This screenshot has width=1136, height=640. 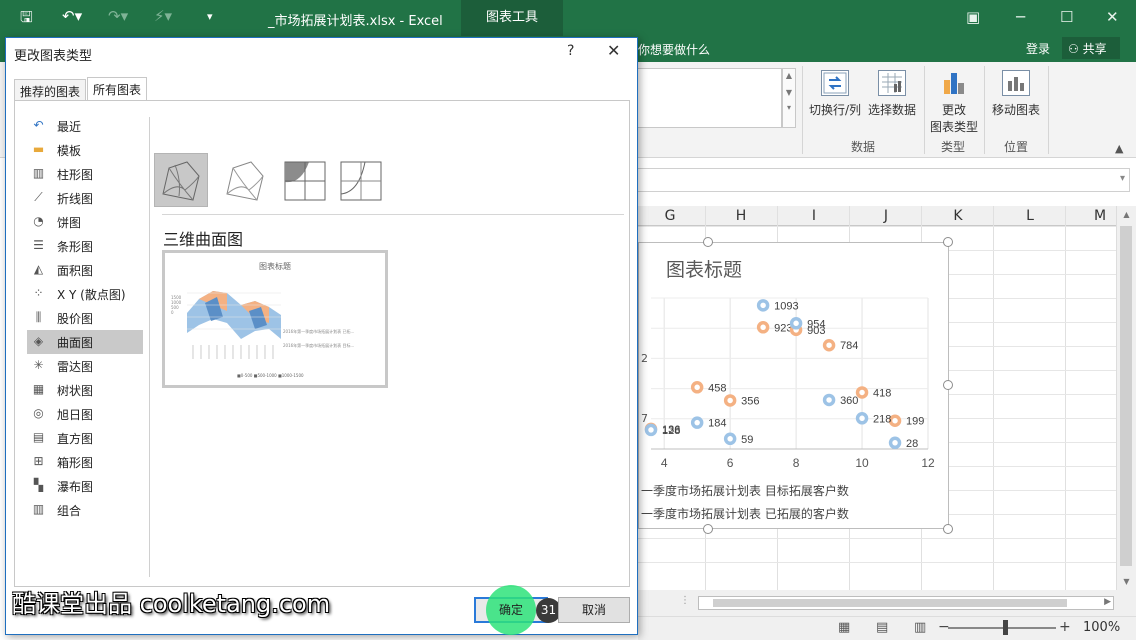 What do you see at coordinates (85, 222) in the screenshot?
I see `chart-category-item: ◔ 饼图` at bounding box center [85, 222].